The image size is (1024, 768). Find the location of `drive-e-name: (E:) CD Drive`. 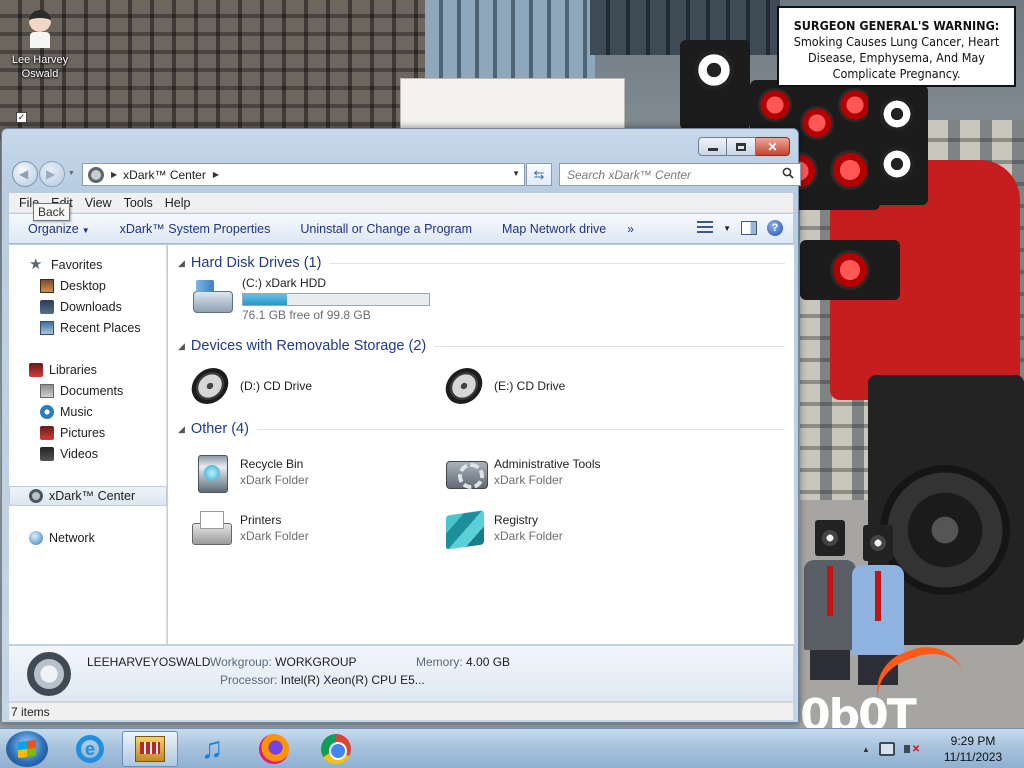

drive-e-name: (E:) CD Drive is located at coordinates (530, 386).